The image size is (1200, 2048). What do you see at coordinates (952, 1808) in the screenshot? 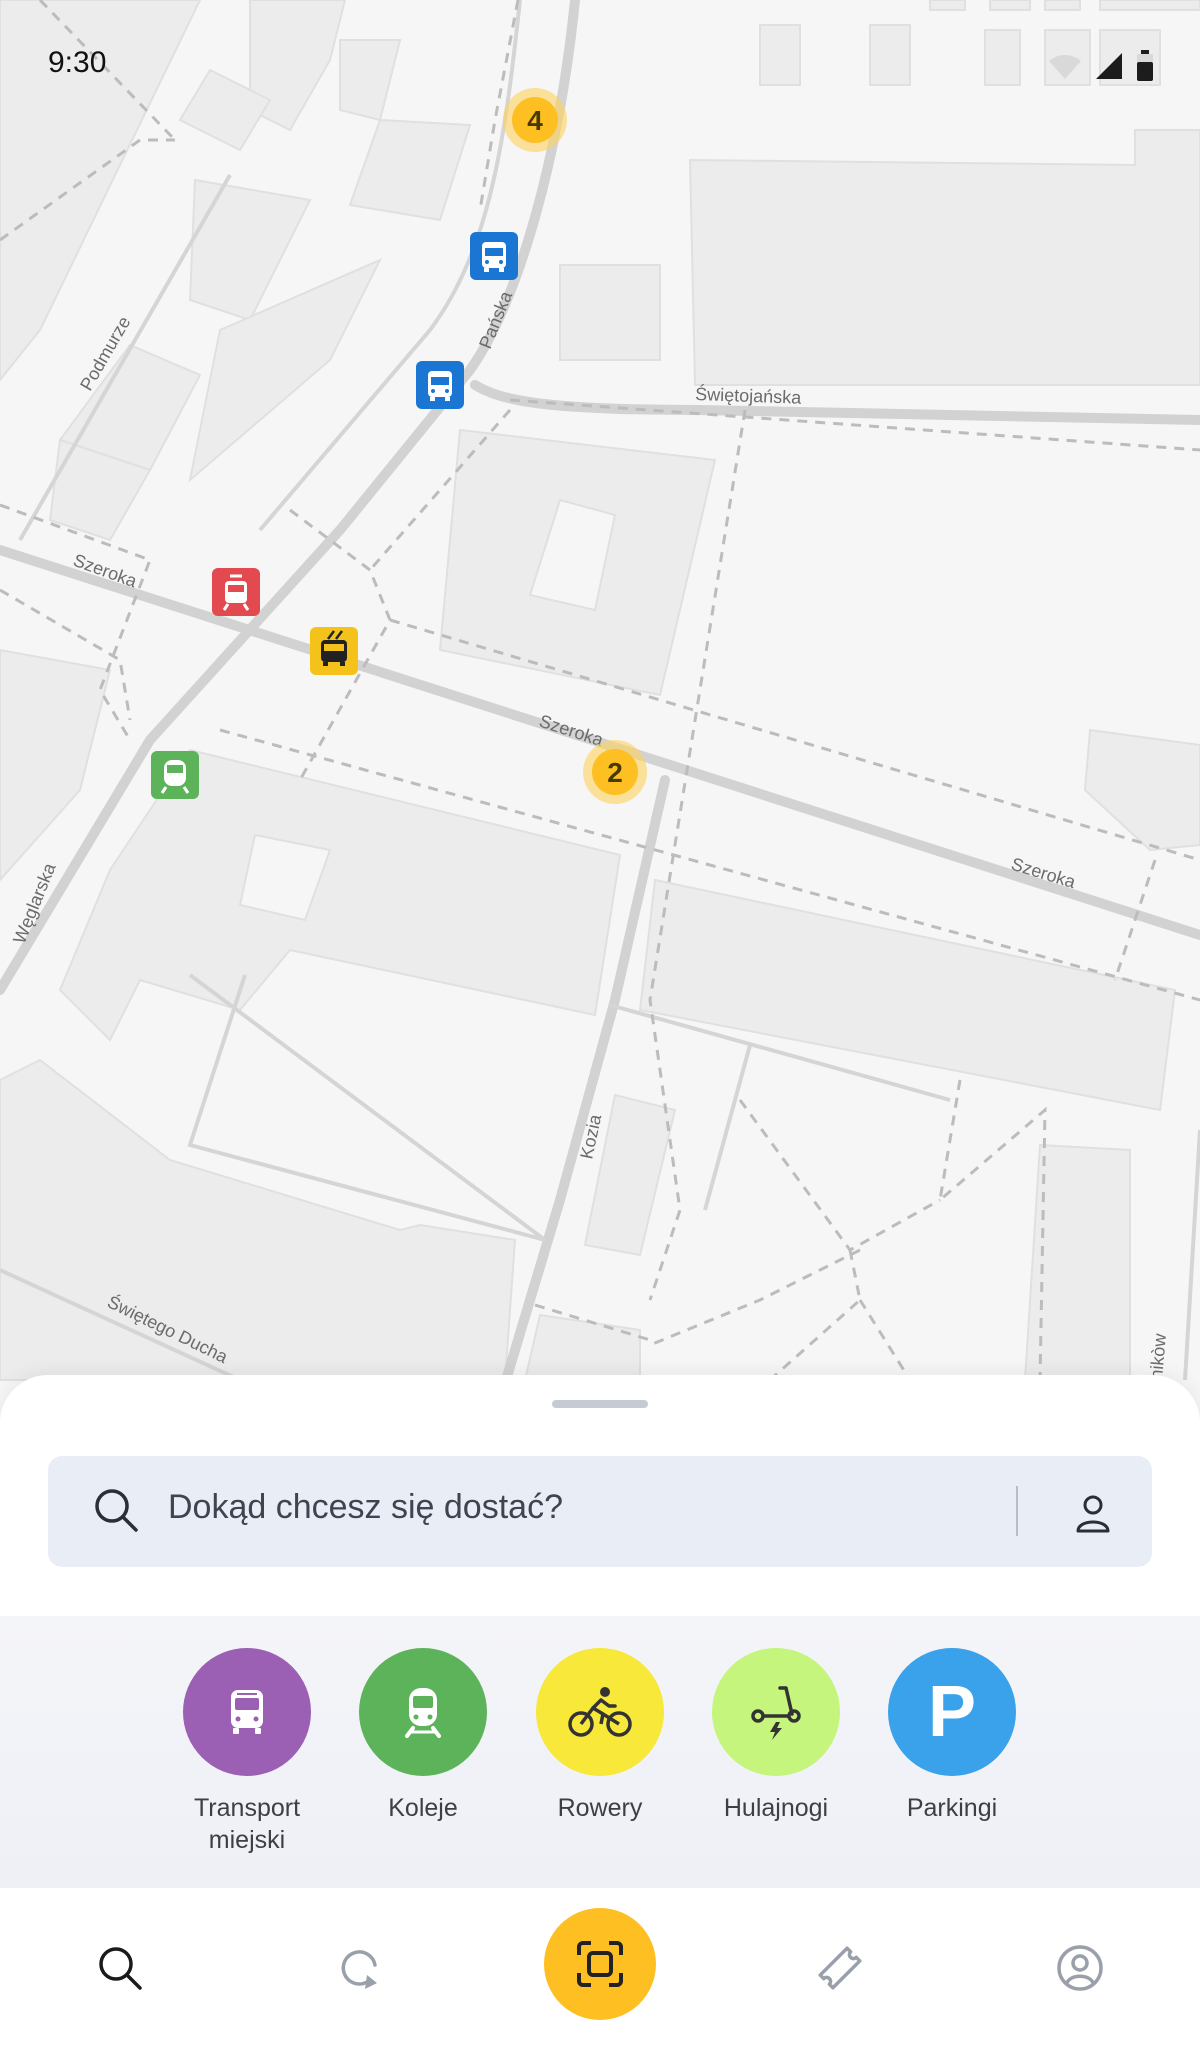
I see `mode-label: Parkingi` at bounding box center [952, 1808].